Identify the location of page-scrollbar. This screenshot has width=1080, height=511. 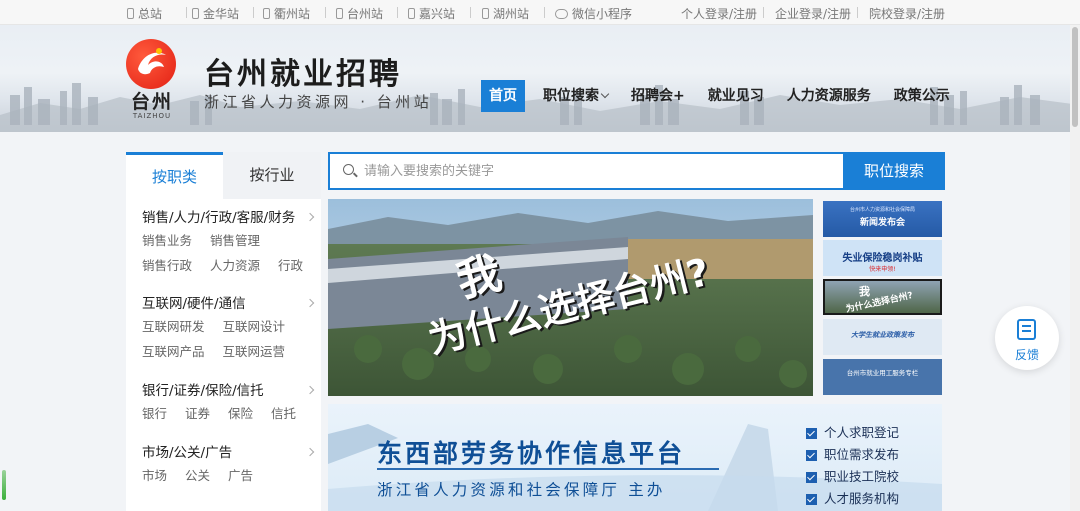
(1075, 268).